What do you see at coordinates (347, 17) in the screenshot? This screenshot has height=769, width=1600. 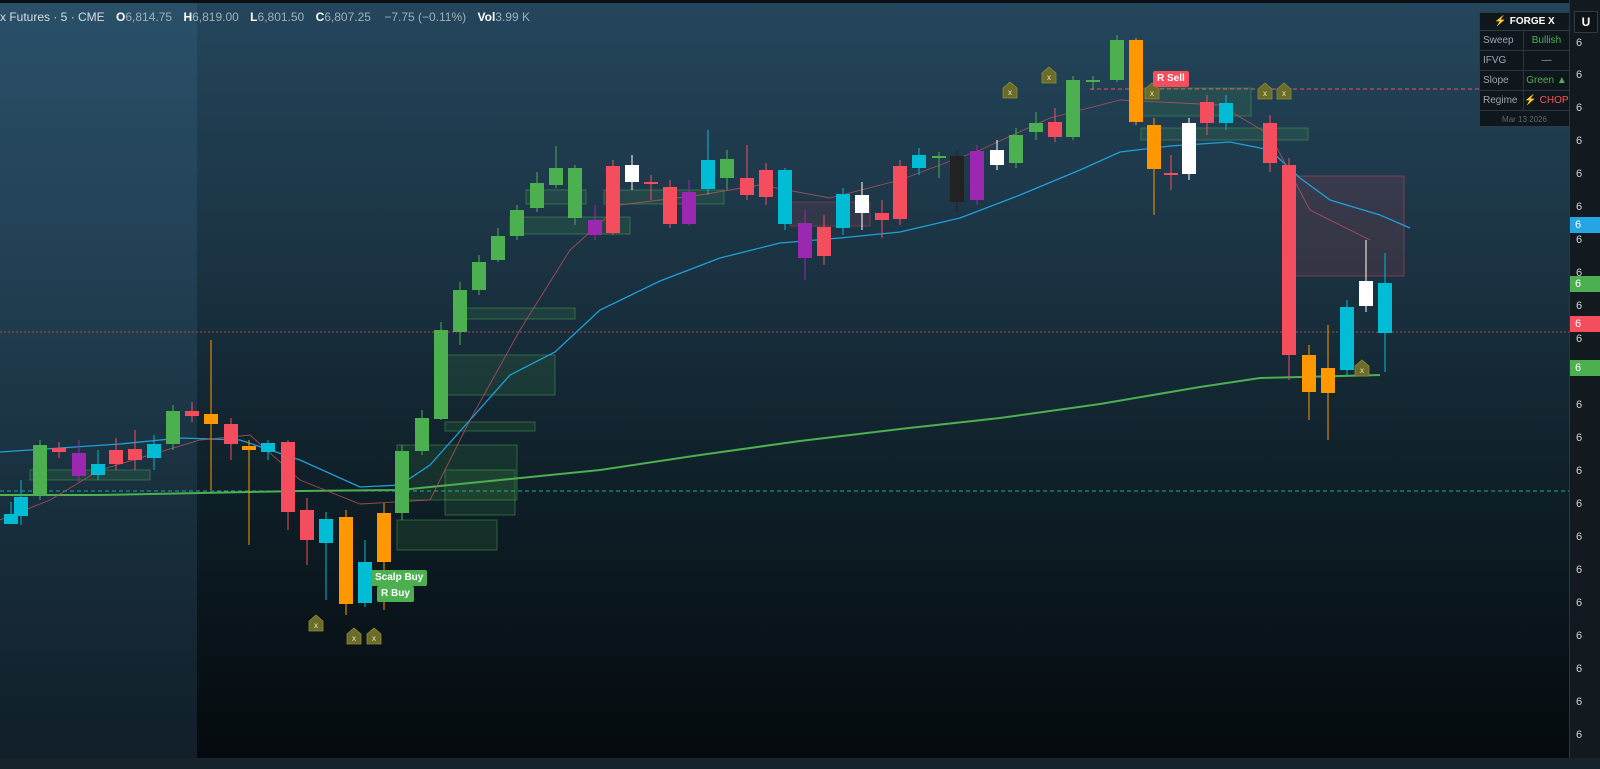 I see `close-value: 6,807.25` at bounding box center [347, 17].